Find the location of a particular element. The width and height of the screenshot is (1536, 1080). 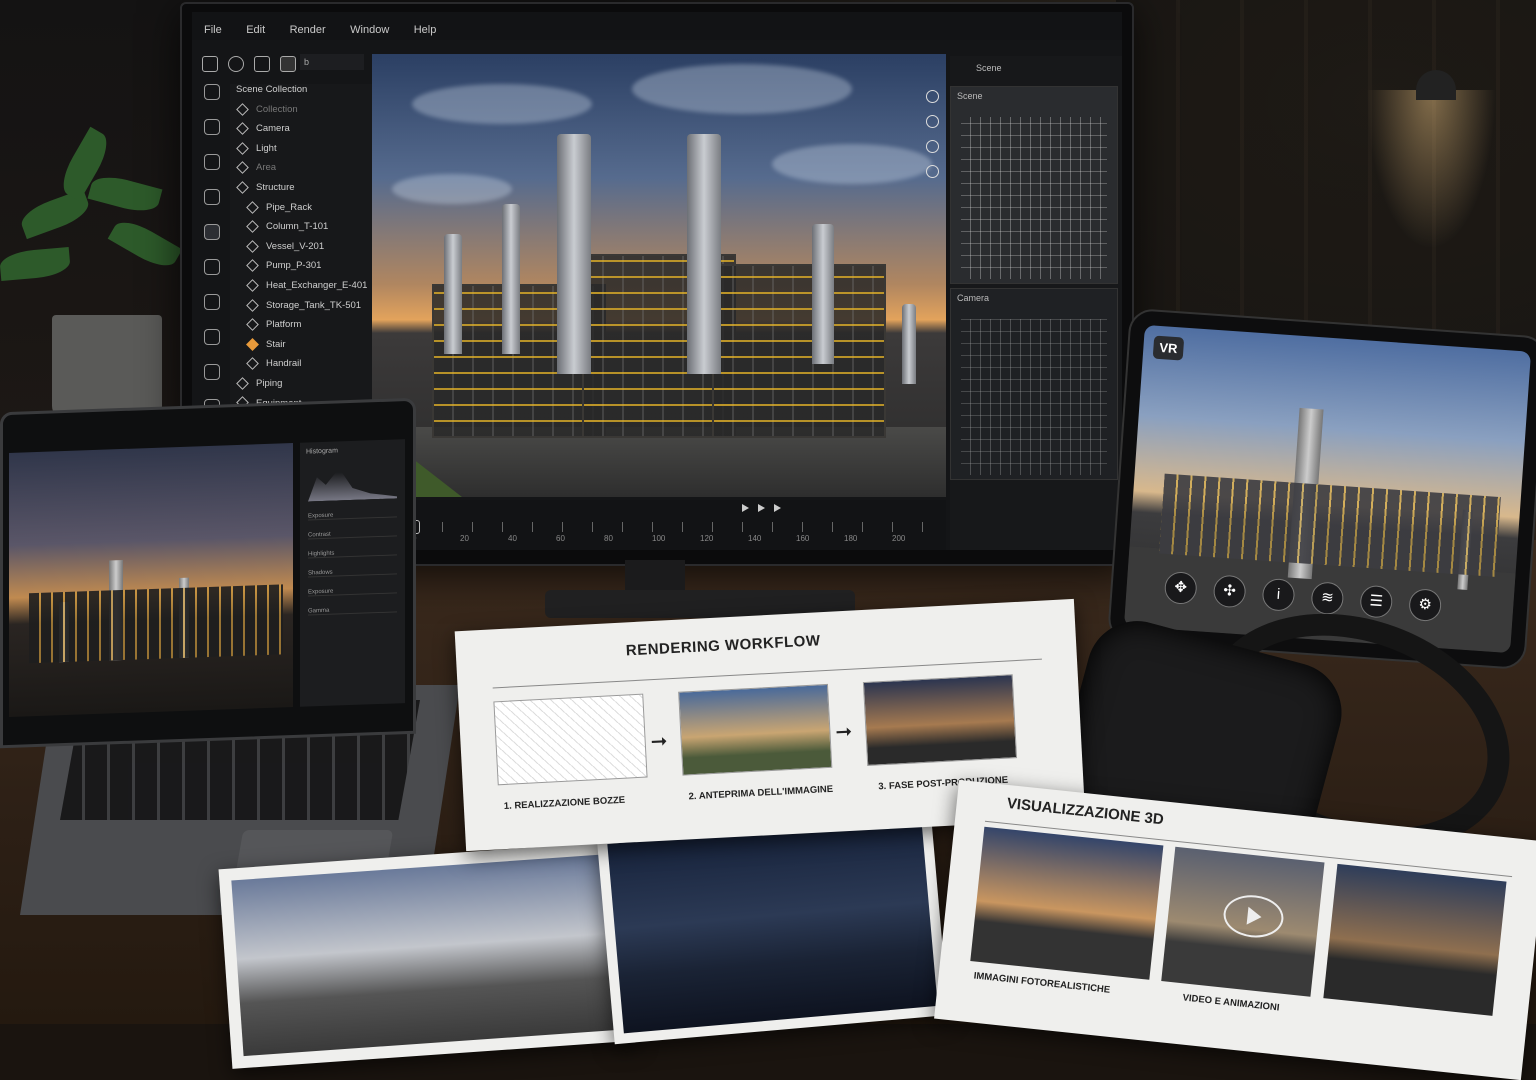

menu-edit: Edit is located at coordinates (255, 30).